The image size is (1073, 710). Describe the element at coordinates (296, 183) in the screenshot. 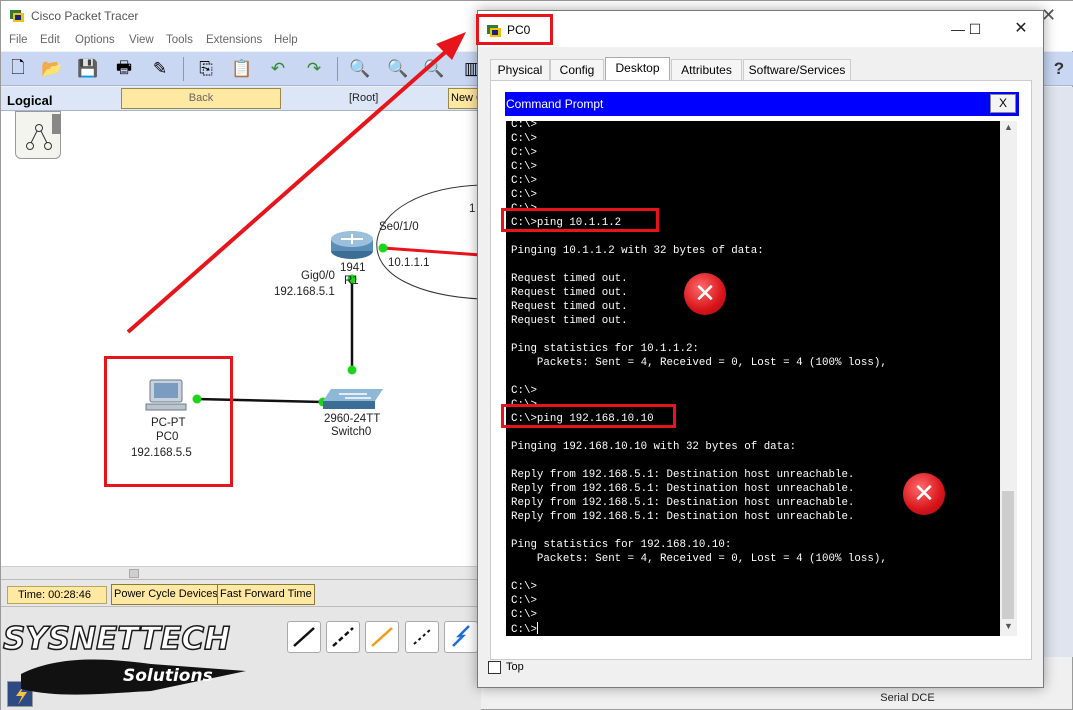

I see `annotation-arrow` at that location.